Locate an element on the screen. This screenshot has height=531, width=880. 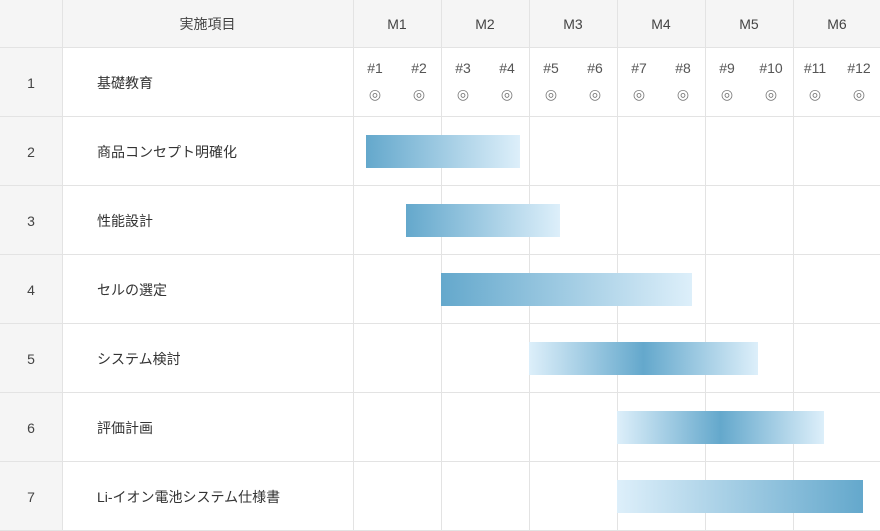
row-index: 7 is located at coordinates (31, 496).